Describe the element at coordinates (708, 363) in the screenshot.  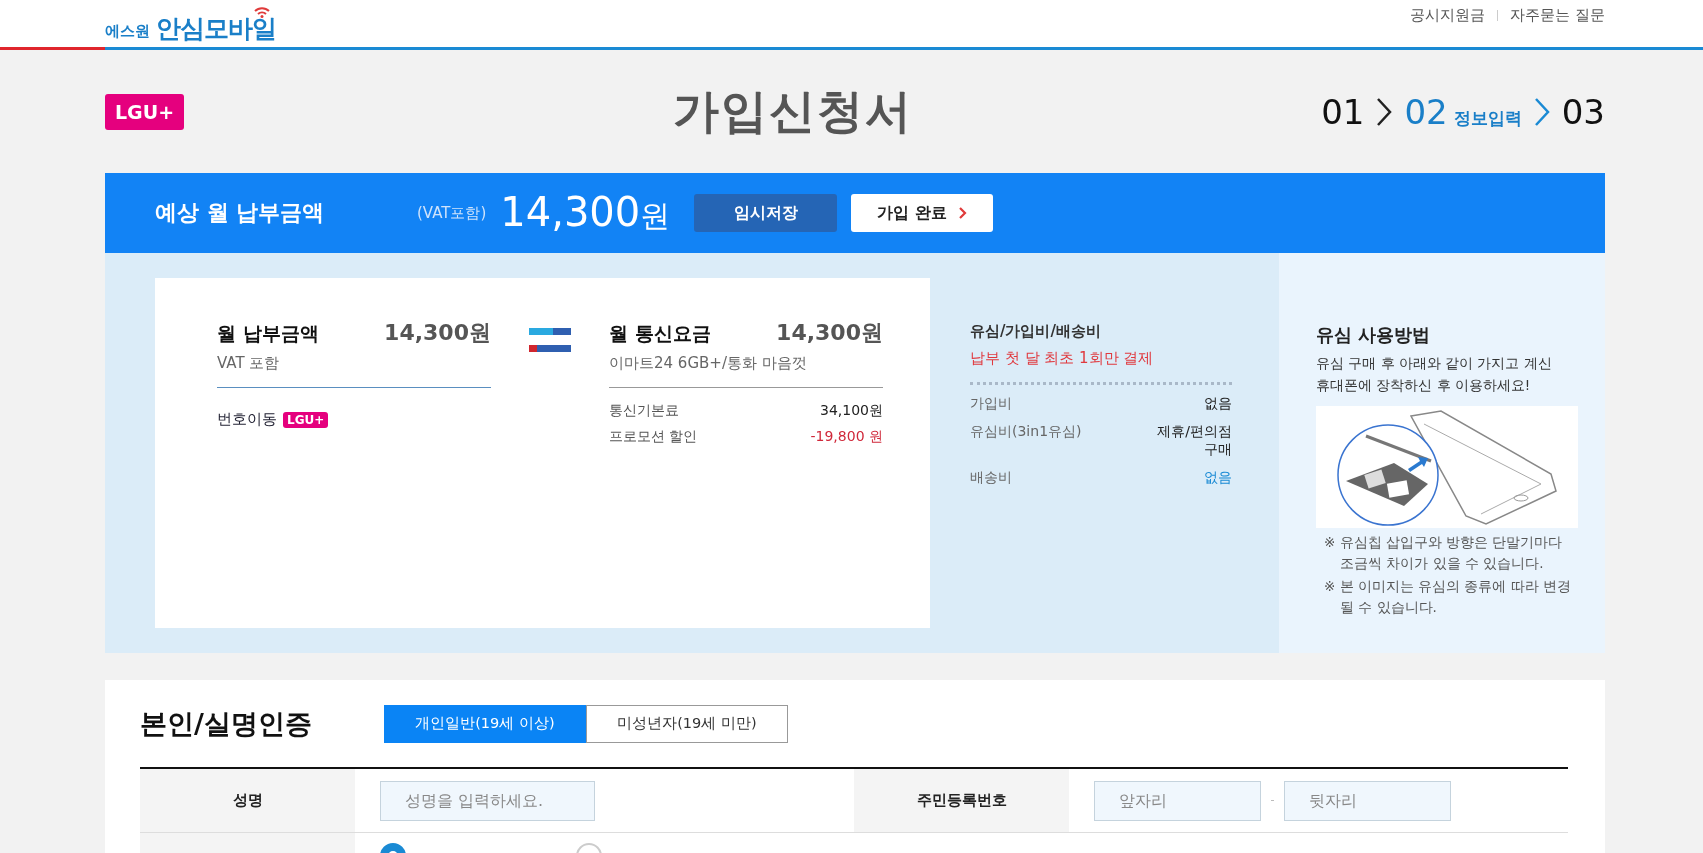
I see `plan-name: 이마트24 6GB+/통화 마음껏` at that location.